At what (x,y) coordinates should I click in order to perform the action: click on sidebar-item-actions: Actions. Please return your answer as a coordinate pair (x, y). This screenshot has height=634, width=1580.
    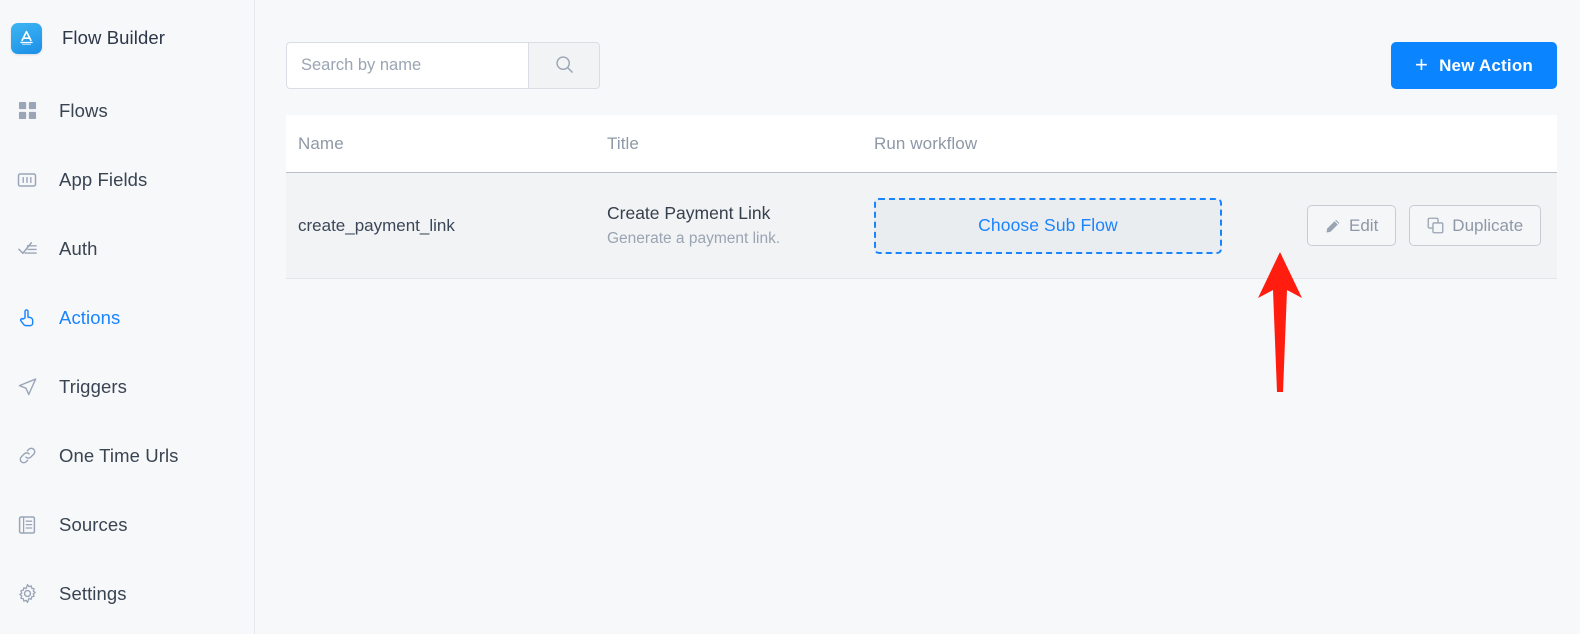
    Looking at the image, I should click on (127, 317).